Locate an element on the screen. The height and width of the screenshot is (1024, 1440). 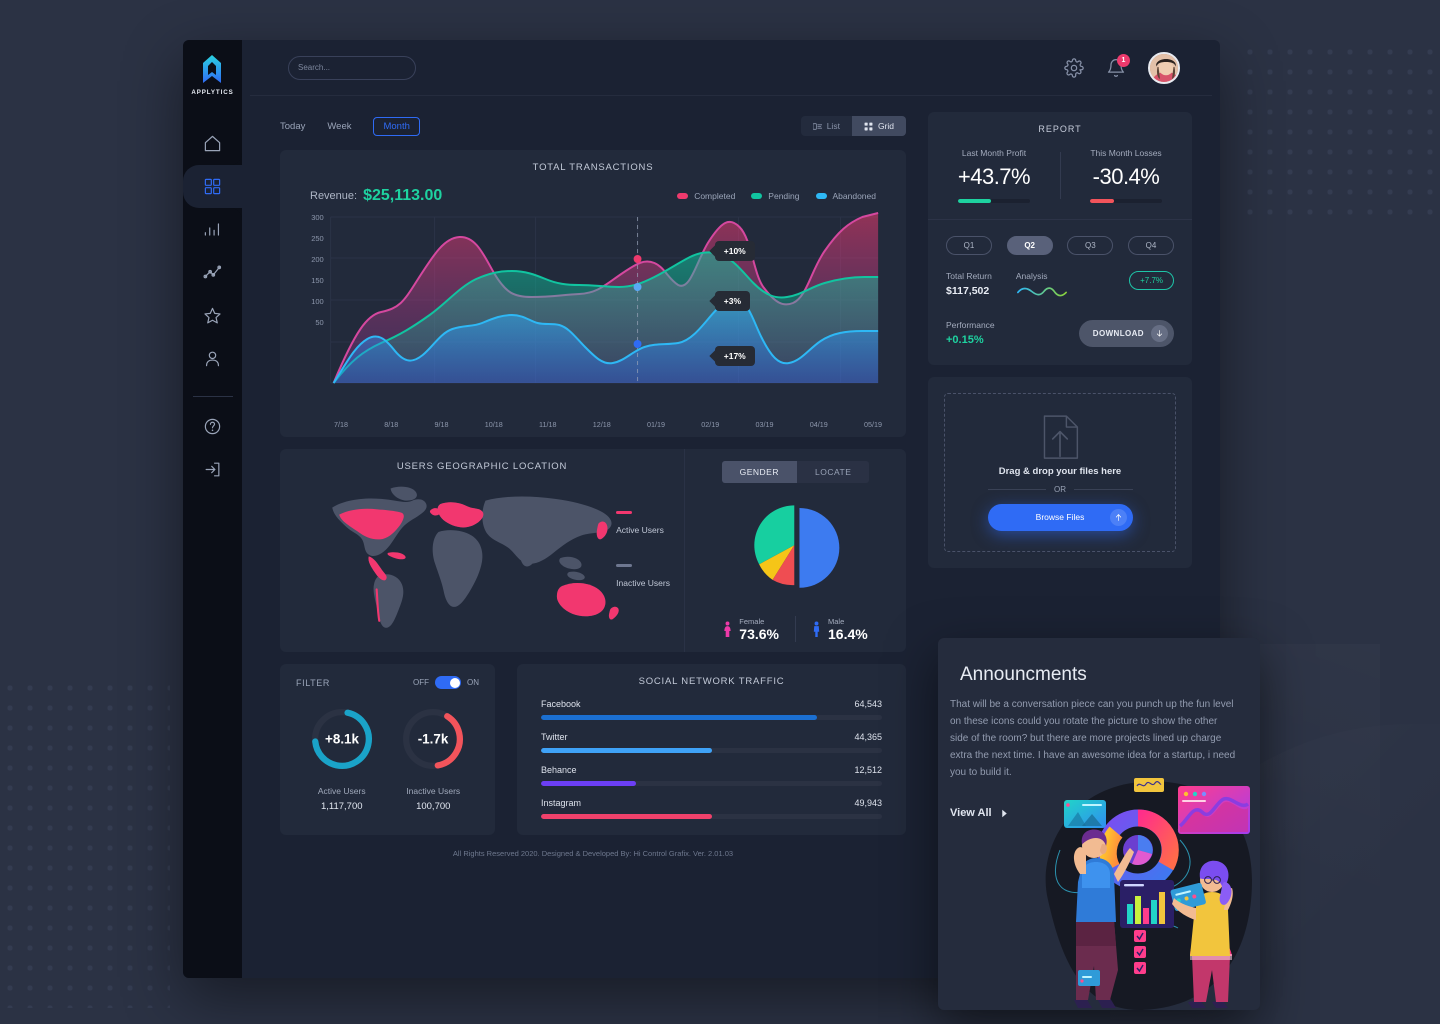
sidebar-item-profile is located at coordinates (212, 358).